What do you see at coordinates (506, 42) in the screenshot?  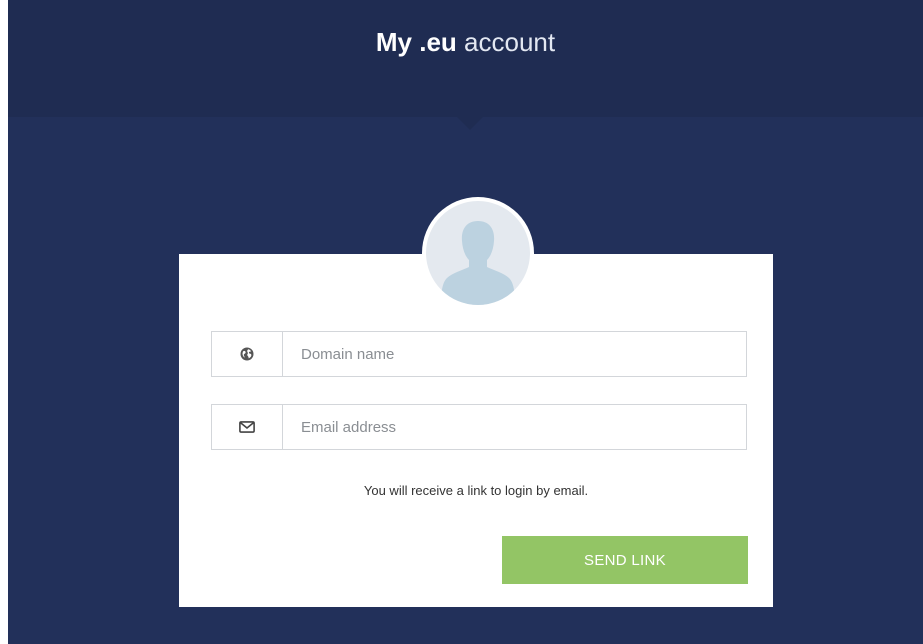 I see `page-title-suffix: account` at bounding box center [506, 42].